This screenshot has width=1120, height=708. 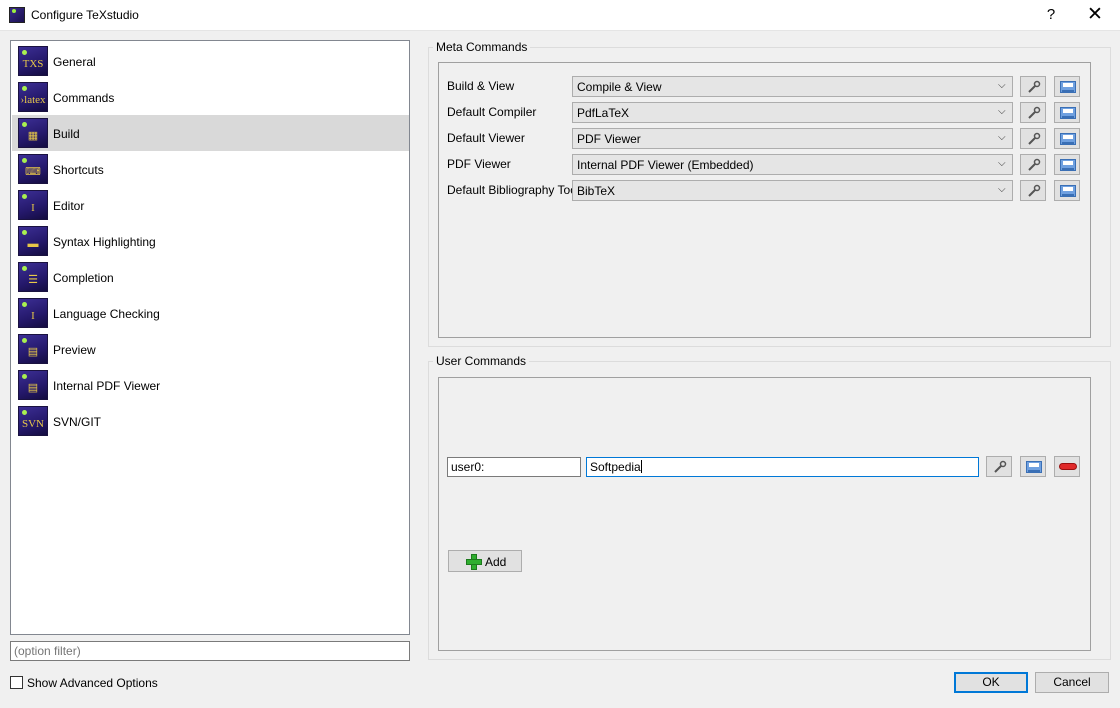 What do you see at coordinates (492, 112) in the screenshot?
I see `meta-label-default-compiler: Default Compiler` at bounding box center [492, 112].